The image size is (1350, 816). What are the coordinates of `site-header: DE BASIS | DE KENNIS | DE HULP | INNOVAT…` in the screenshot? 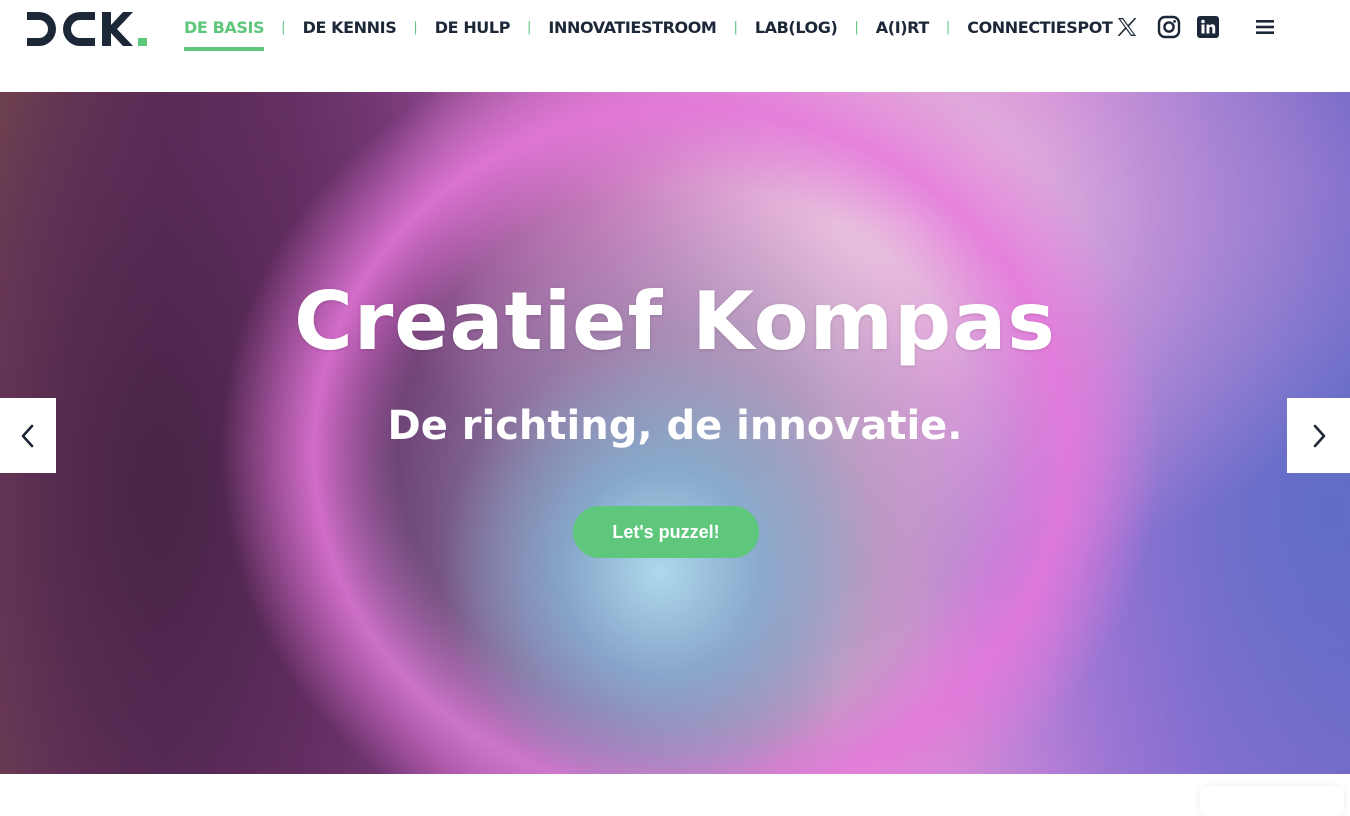 It's located at (675, 46).